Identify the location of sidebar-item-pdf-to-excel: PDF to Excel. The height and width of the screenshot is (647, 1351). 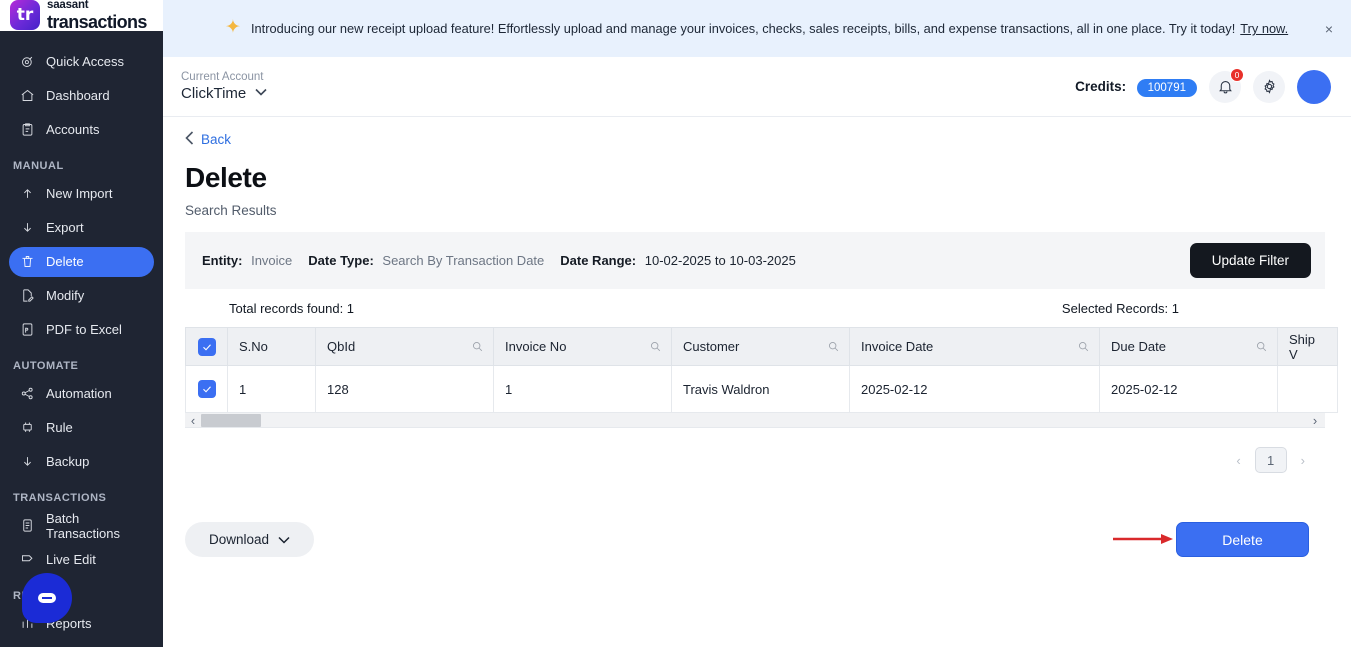
(81, 330).